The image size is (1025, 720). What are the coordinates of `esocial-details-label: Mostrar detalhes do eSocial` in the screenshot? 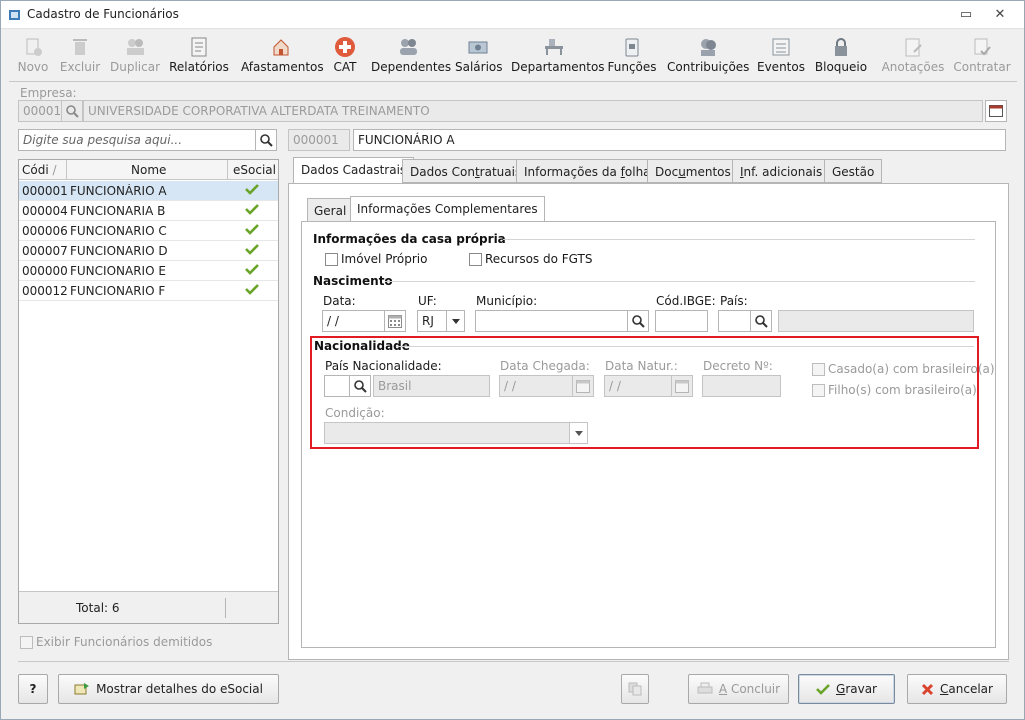 It's located at (179, 689).